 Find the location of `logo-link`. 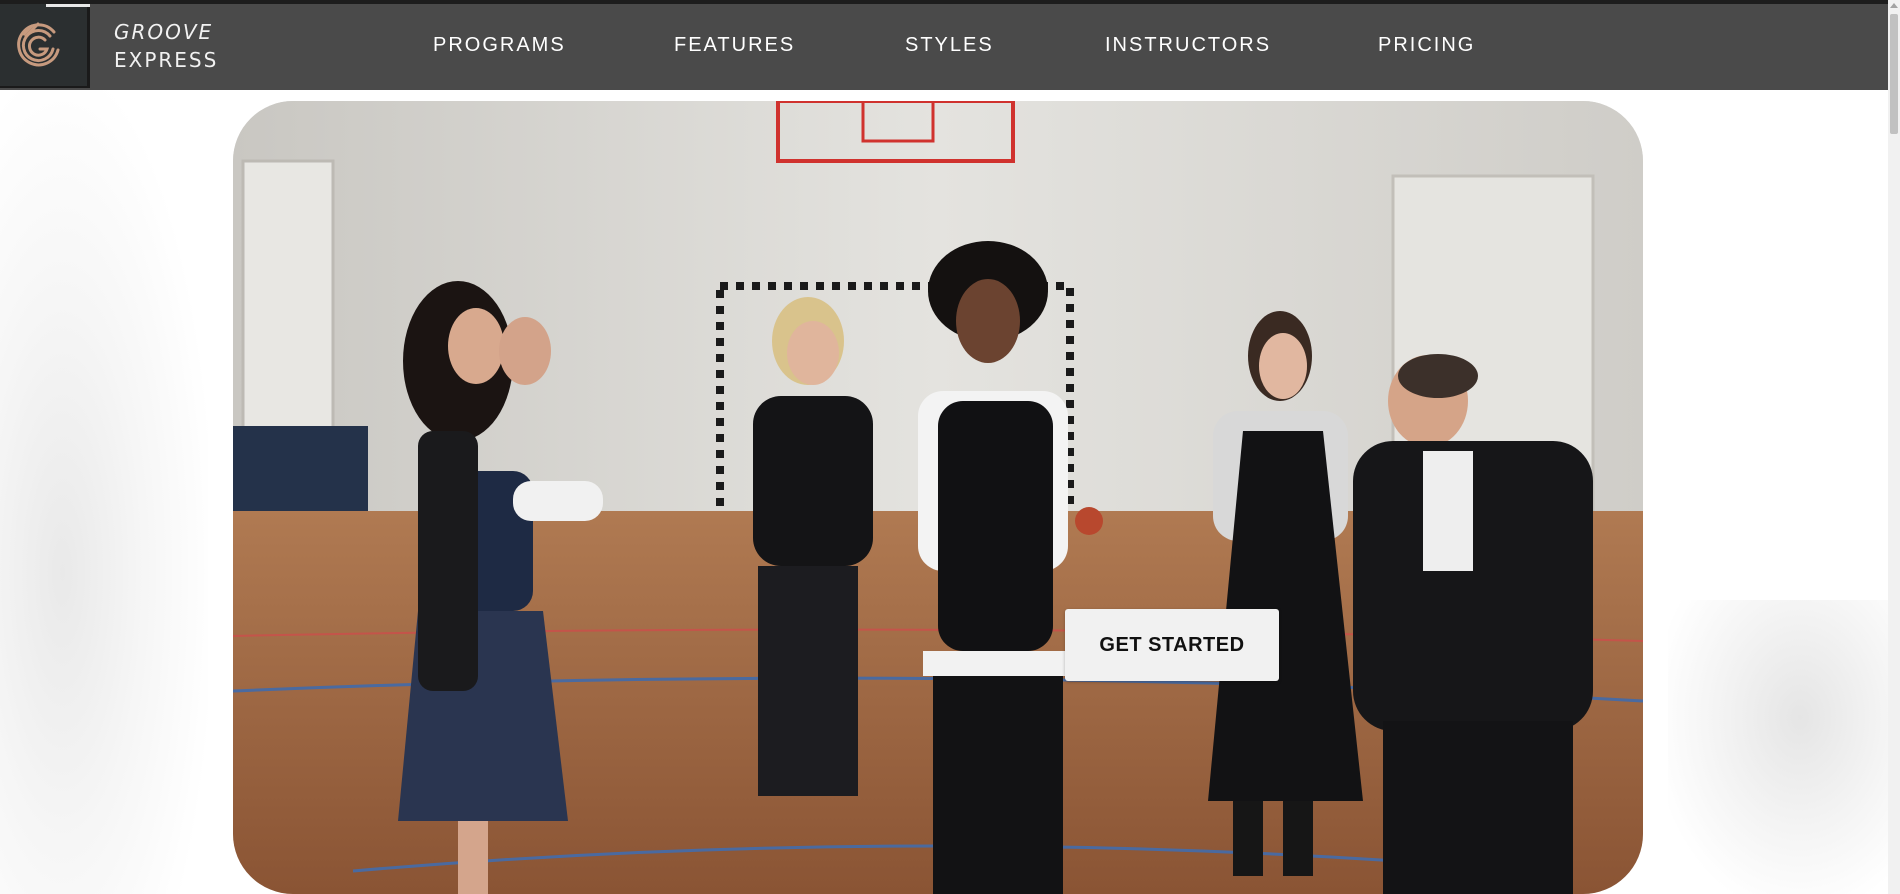

logo-link is located at coordinates (45, 46).